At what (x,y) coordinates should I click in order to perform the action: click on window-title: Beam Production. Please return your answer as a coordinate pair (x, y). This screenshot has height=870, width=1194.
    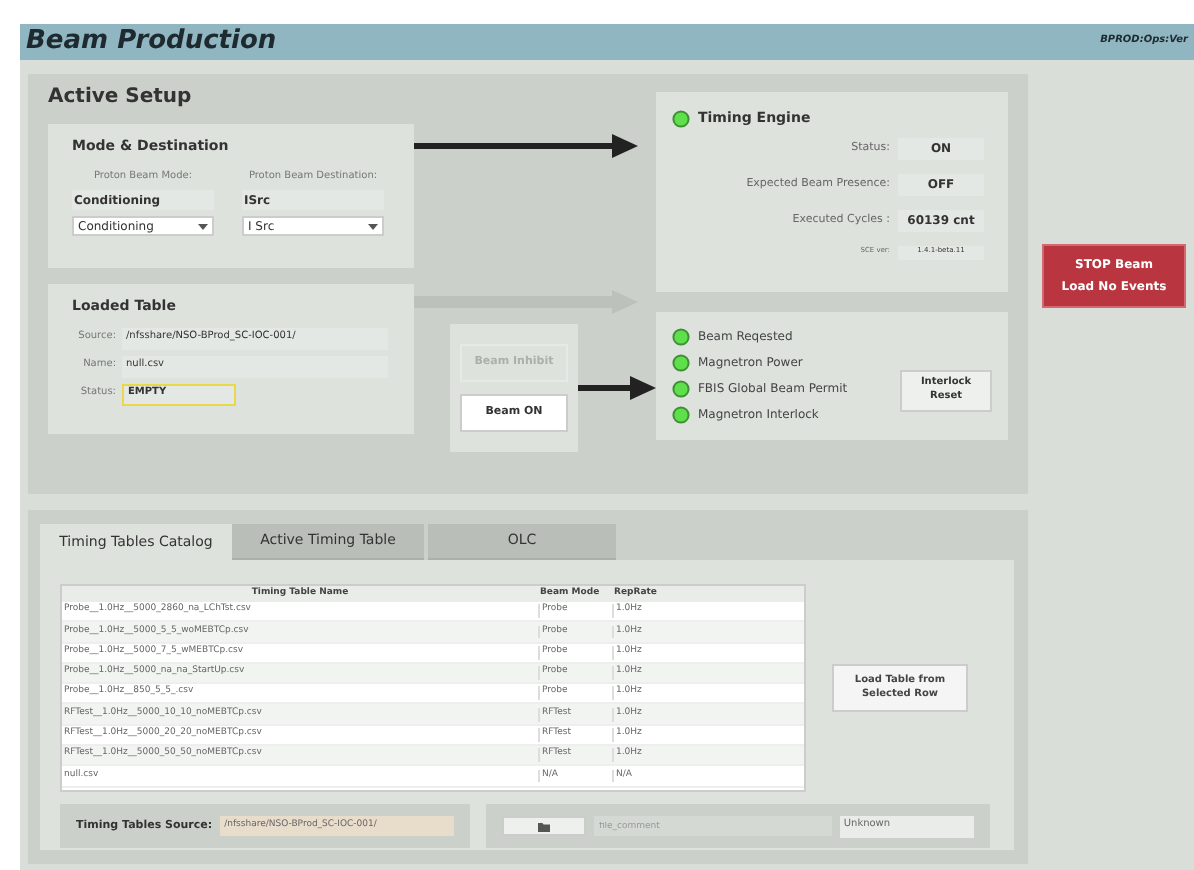
    Looking at the image, I should click on (151, 42).